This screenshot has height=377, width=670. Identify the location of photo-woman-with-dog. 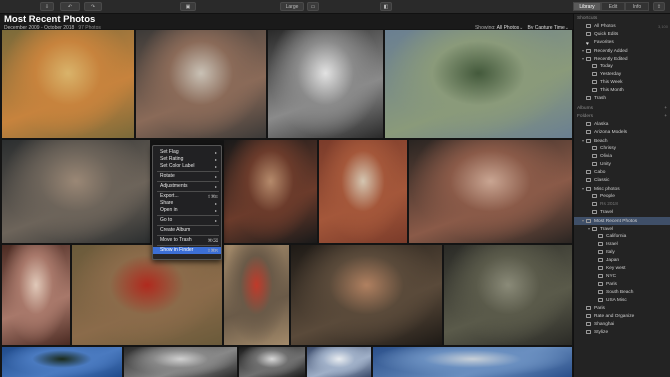
(76, 191).